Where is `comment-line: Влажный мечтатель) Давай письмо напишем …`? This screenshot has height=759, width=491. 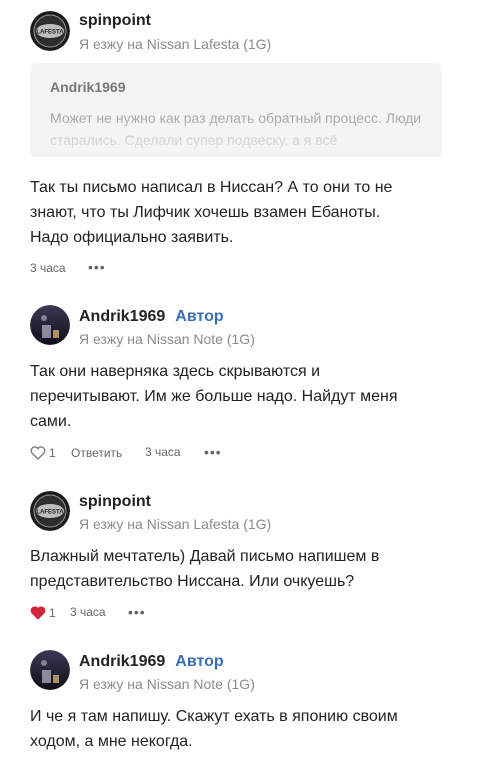 comment-line: Влажный мечтатель) Давай письмо напишем … is located at coordinates (205, 556).